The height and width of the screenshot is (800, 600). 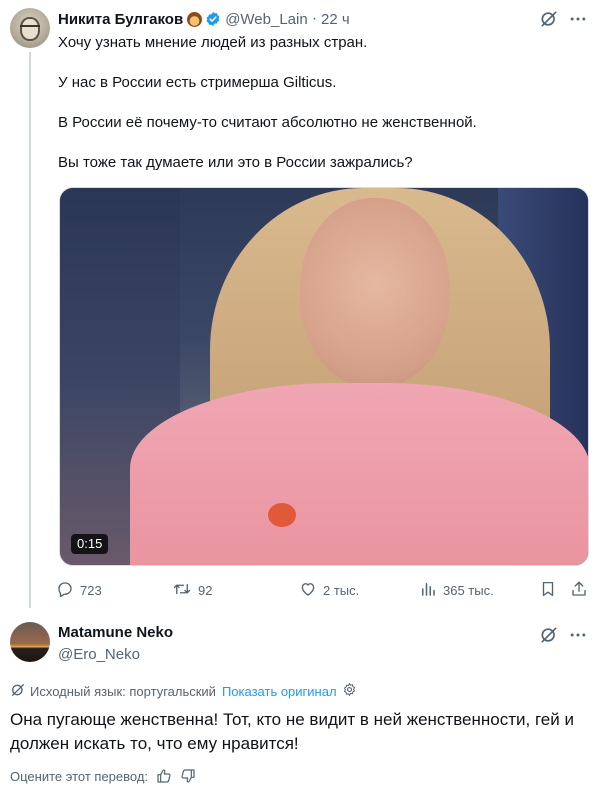 What do you see at coordinates (205, 590) in the screenshot?
I see `repost-count: 92` at bounding box center [205, 590].